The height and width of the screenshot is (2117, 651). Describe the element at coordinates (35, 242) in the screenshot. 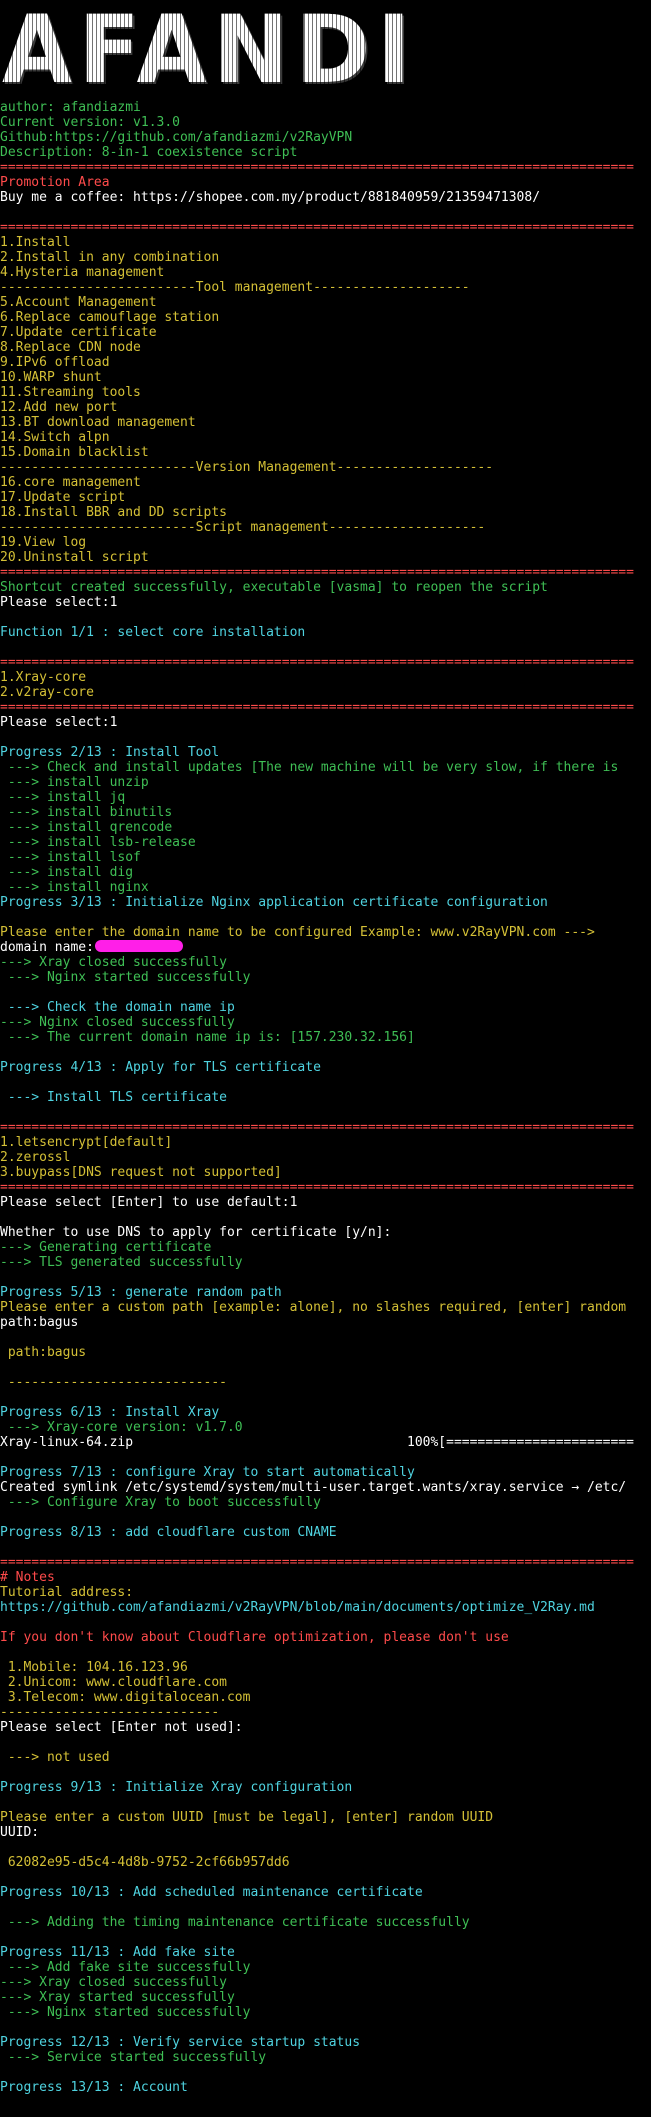

I see `terminal-line-text: 1.Install` at that location.